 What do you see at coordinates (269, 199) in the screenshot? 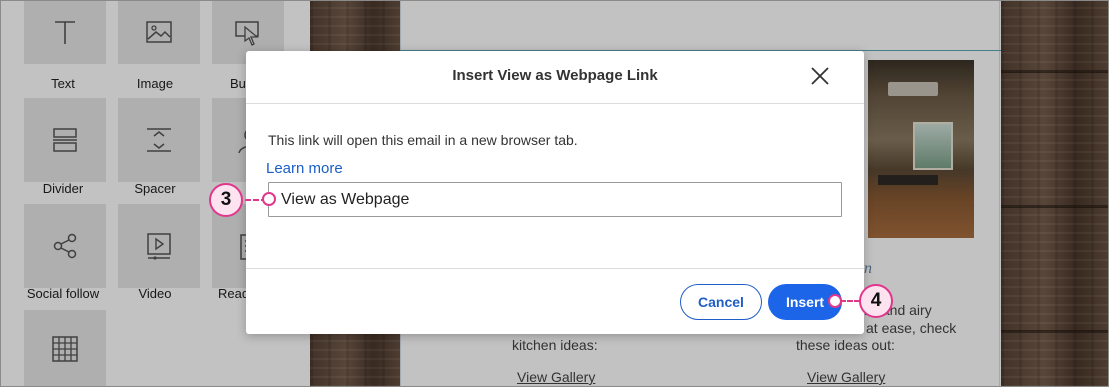
I see `step-3-callout-dot` at bounding box center [269, 199].